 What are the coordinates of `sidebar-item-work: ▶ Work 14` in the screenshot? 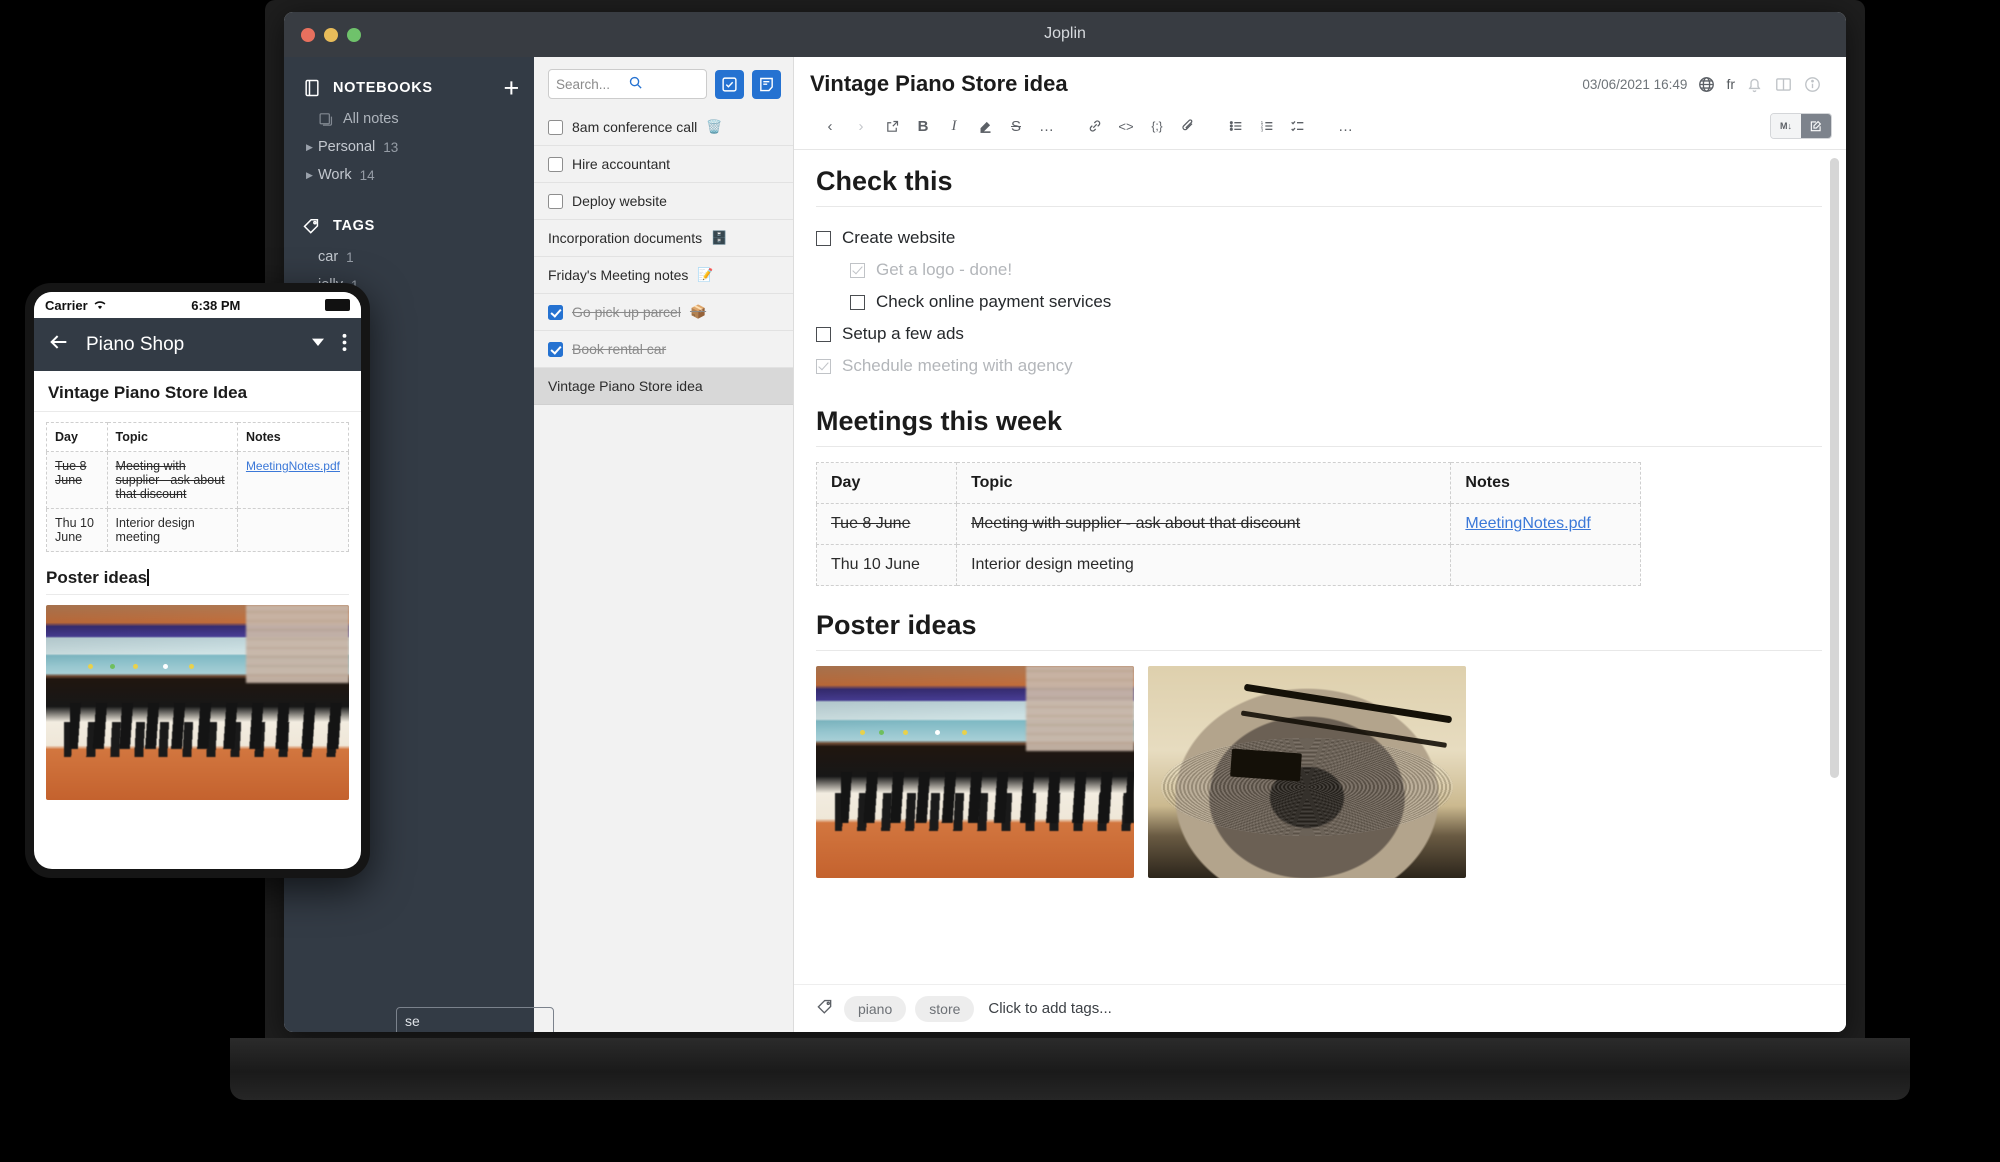 It's located at (409, 175).